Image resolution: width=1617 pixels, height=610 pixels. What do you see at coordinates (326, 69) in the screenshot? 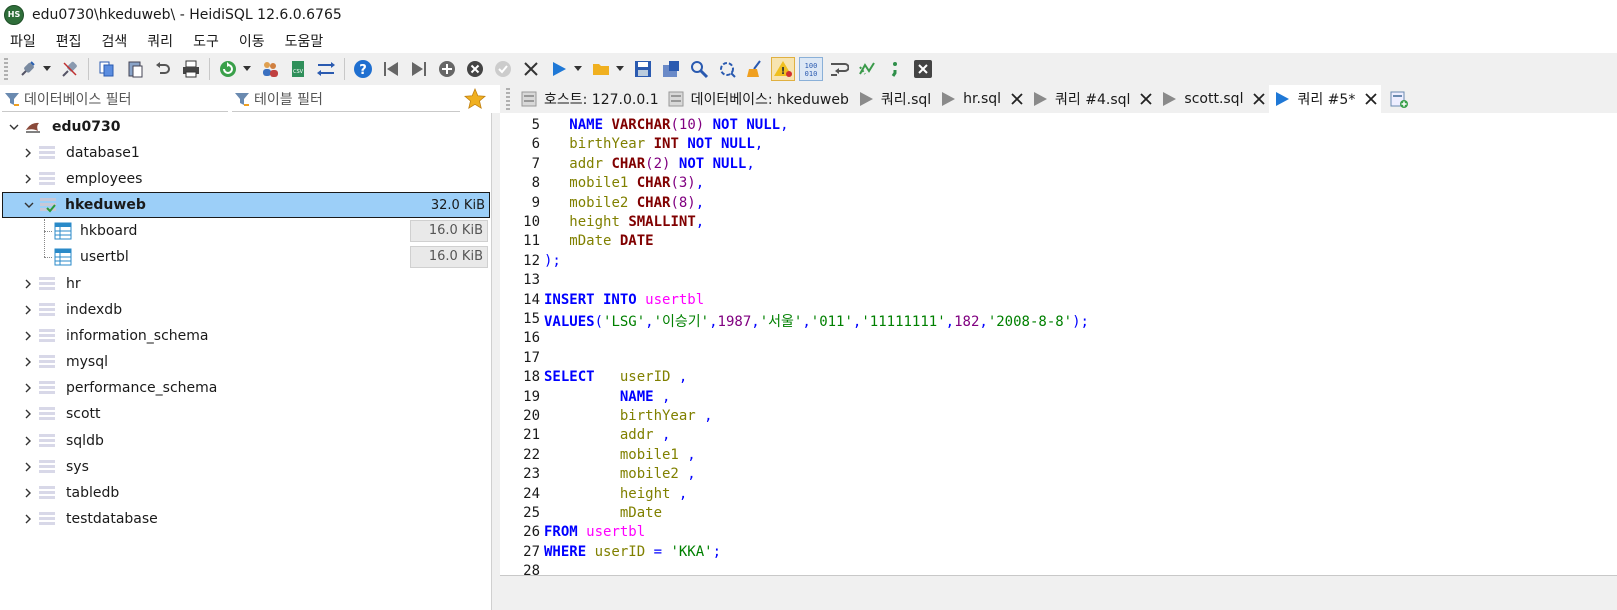
I see `import-button` at bounding box center [326, 69].